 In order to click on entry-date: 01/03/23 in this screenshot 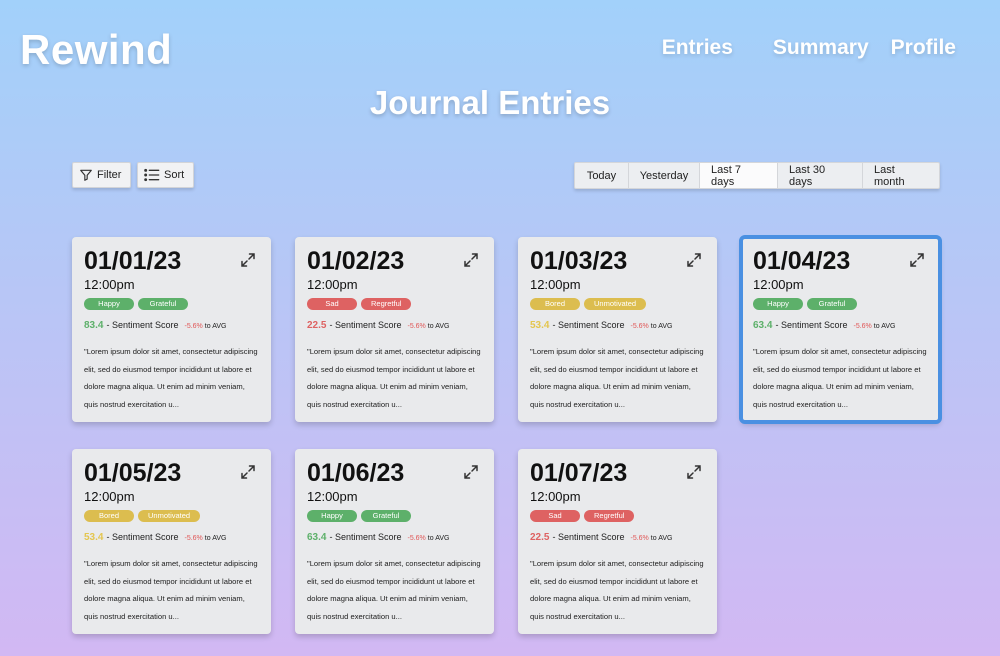, I will do `click(579, 261)`.